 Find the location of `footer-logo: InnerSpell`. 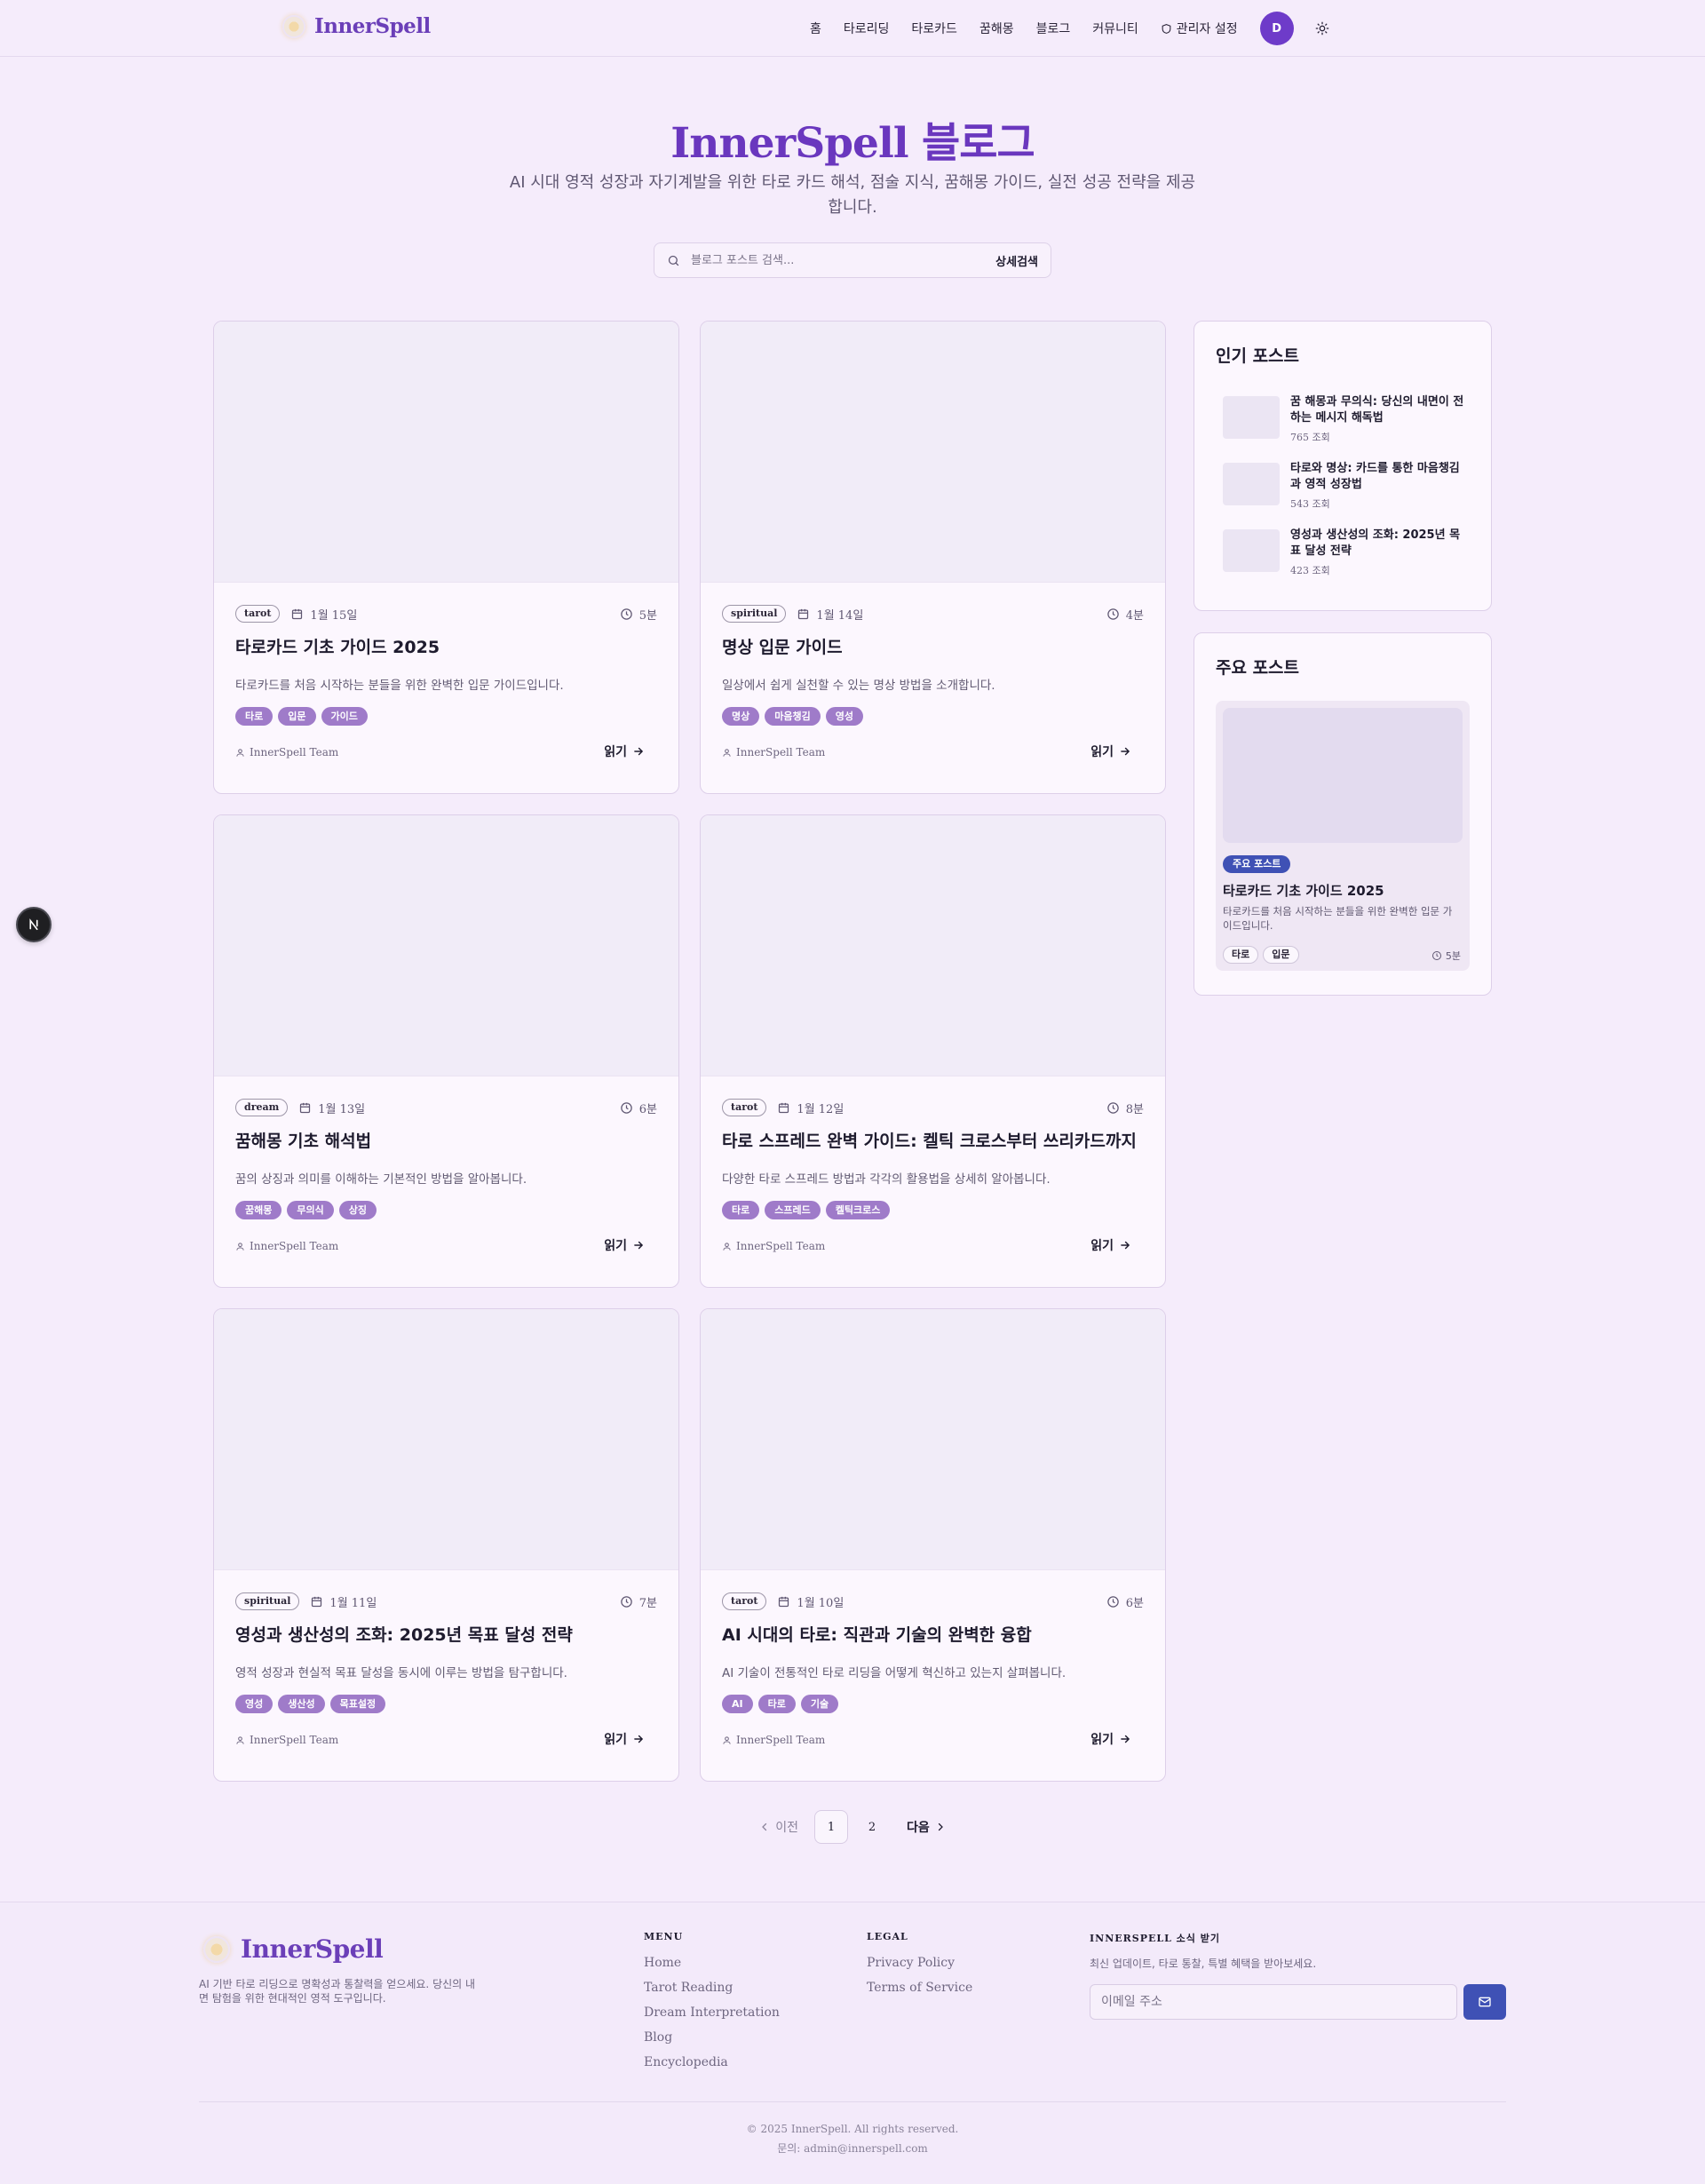

footer-logo: InnerSpell is located at coordinates (294, 1949).